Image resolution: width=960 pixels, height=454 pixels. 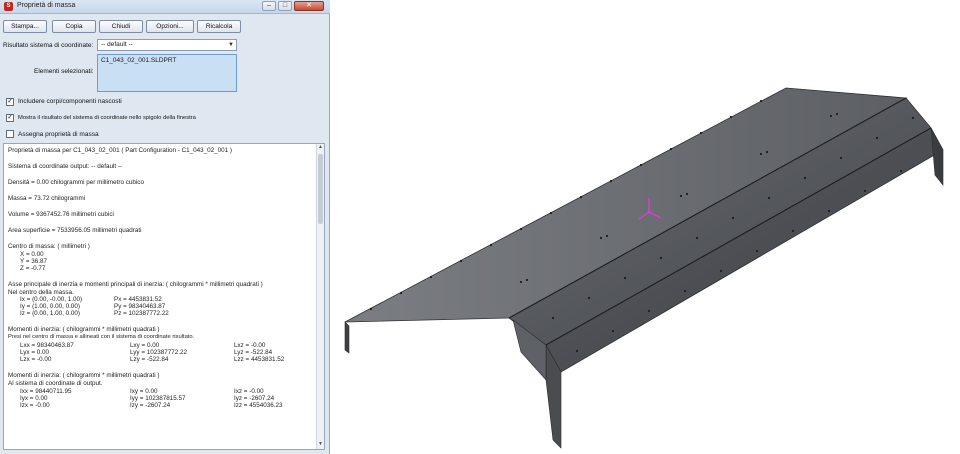 I want to click on moment-cell: Izz = 4554036.23, so click(x=258, y=405).